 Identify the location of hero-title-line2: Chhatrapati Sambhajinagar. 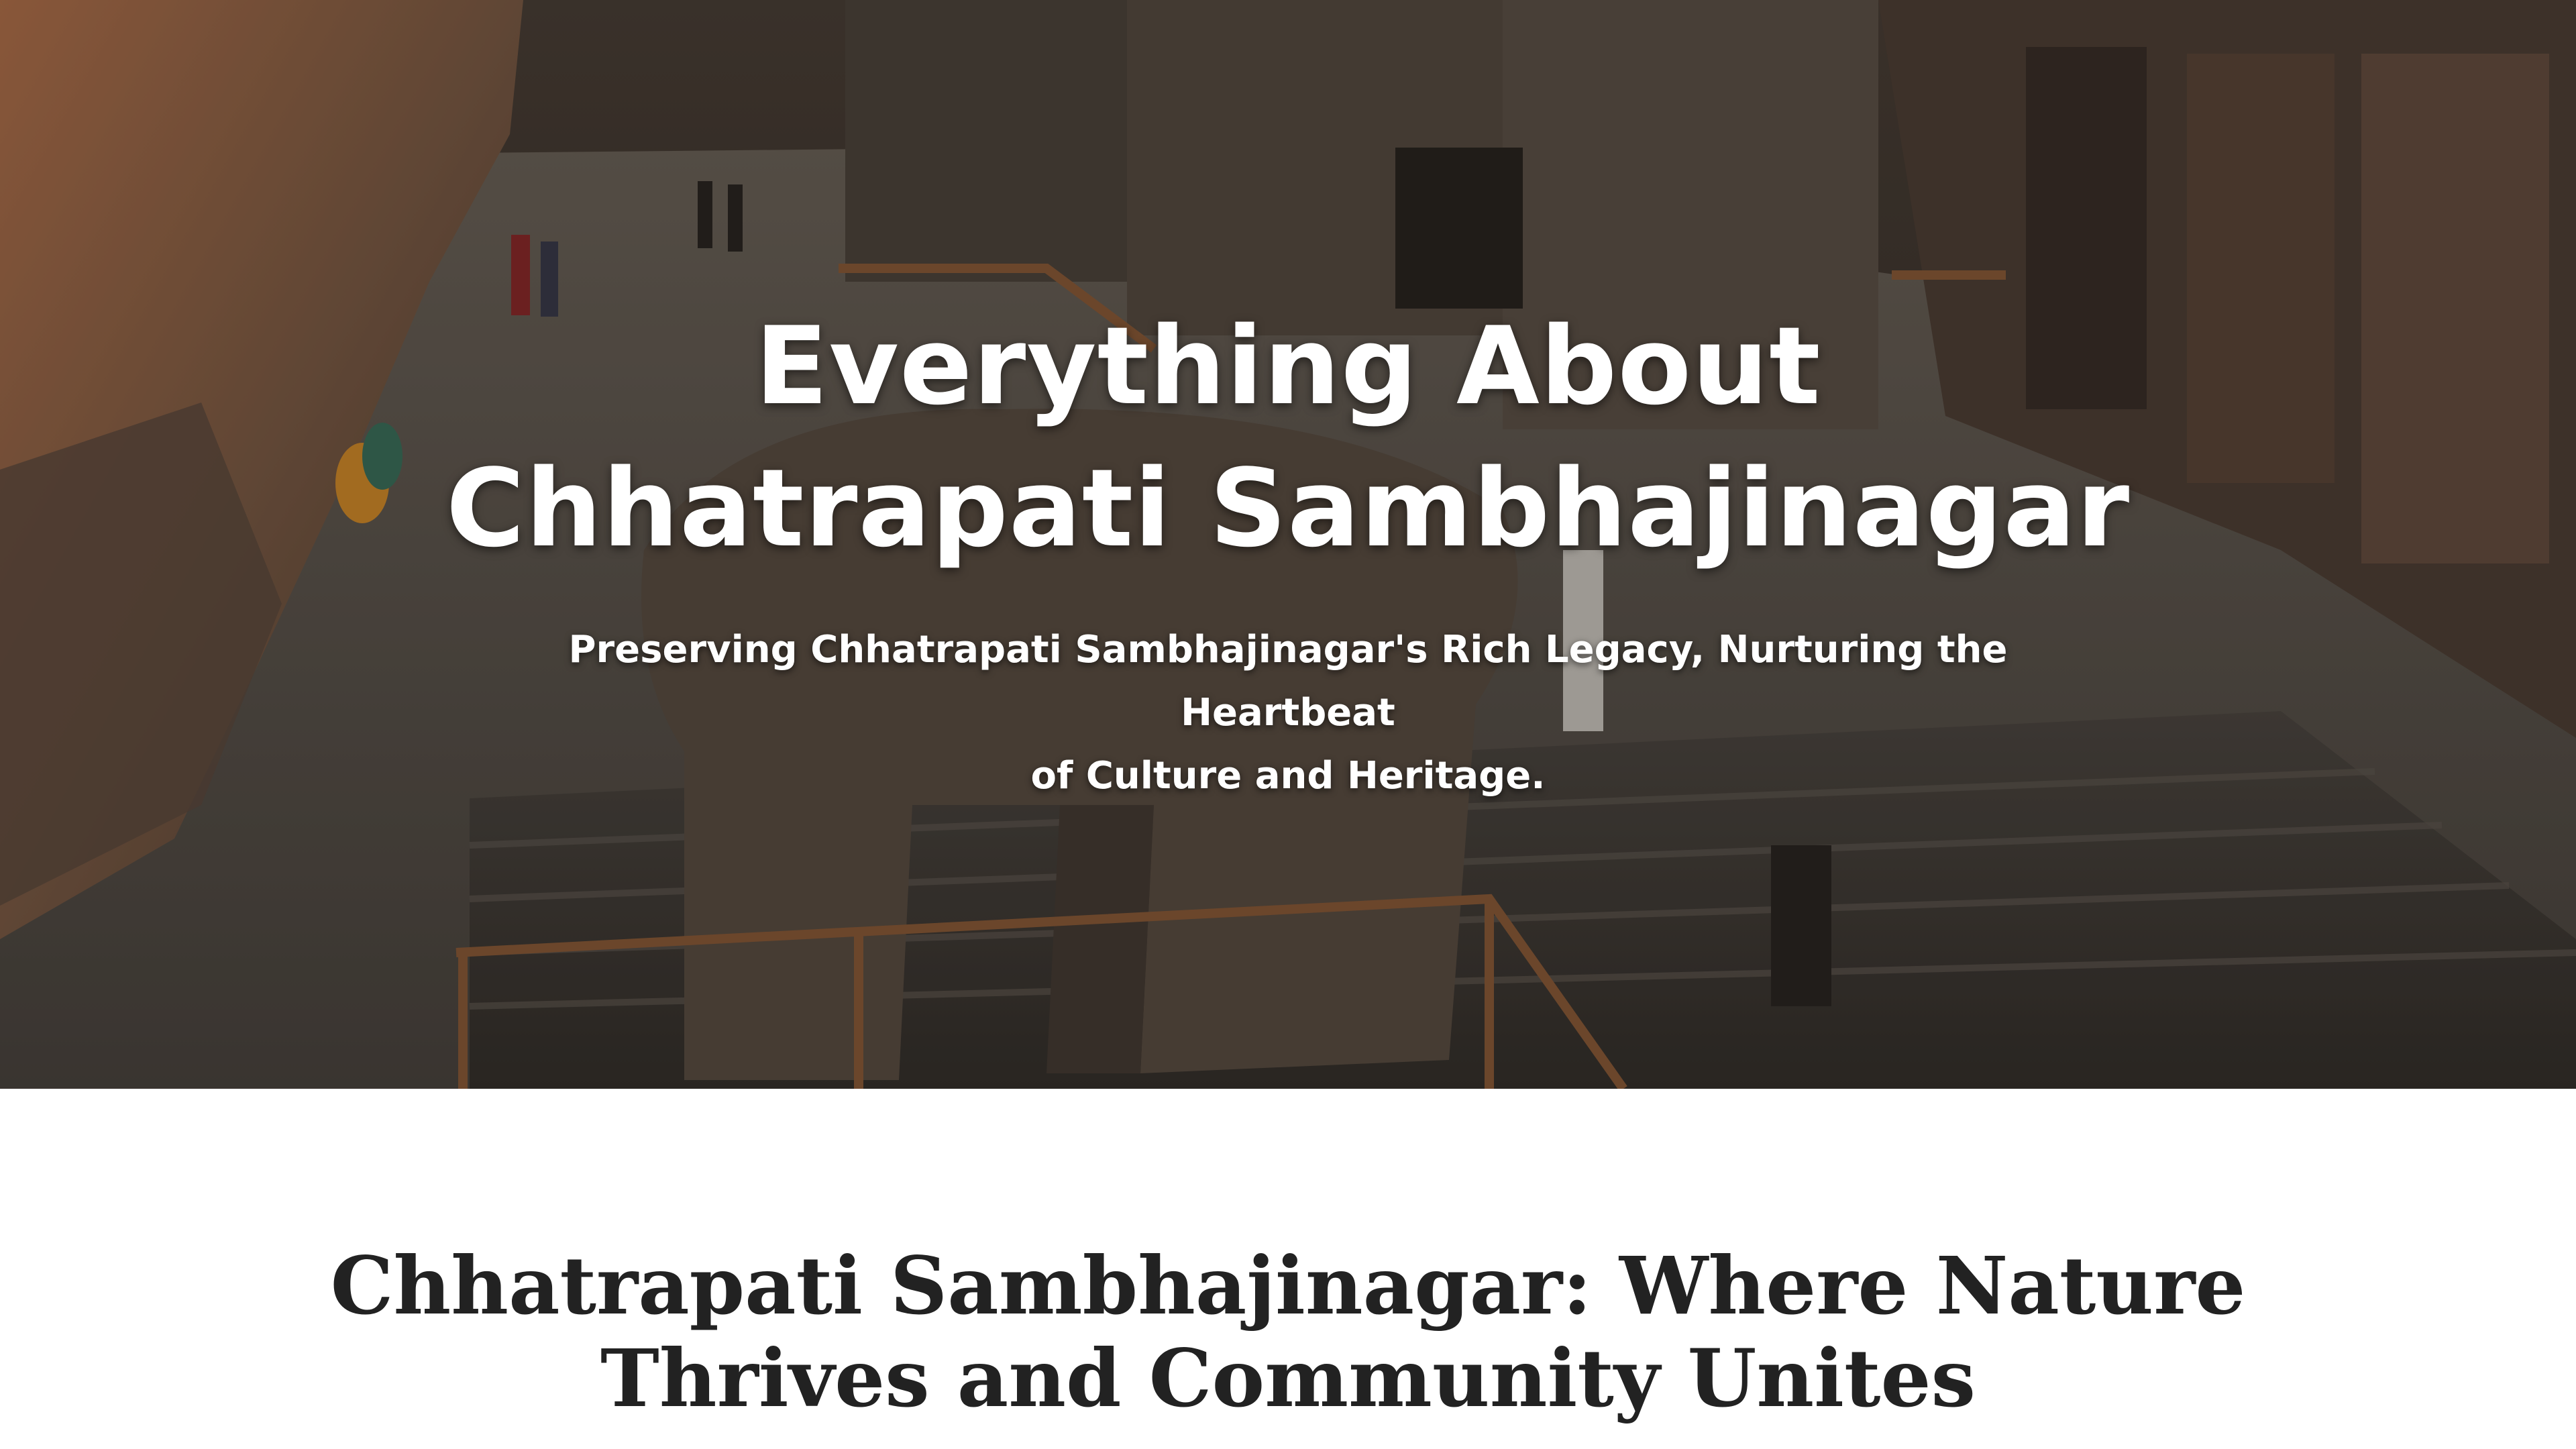
(1288, 508).